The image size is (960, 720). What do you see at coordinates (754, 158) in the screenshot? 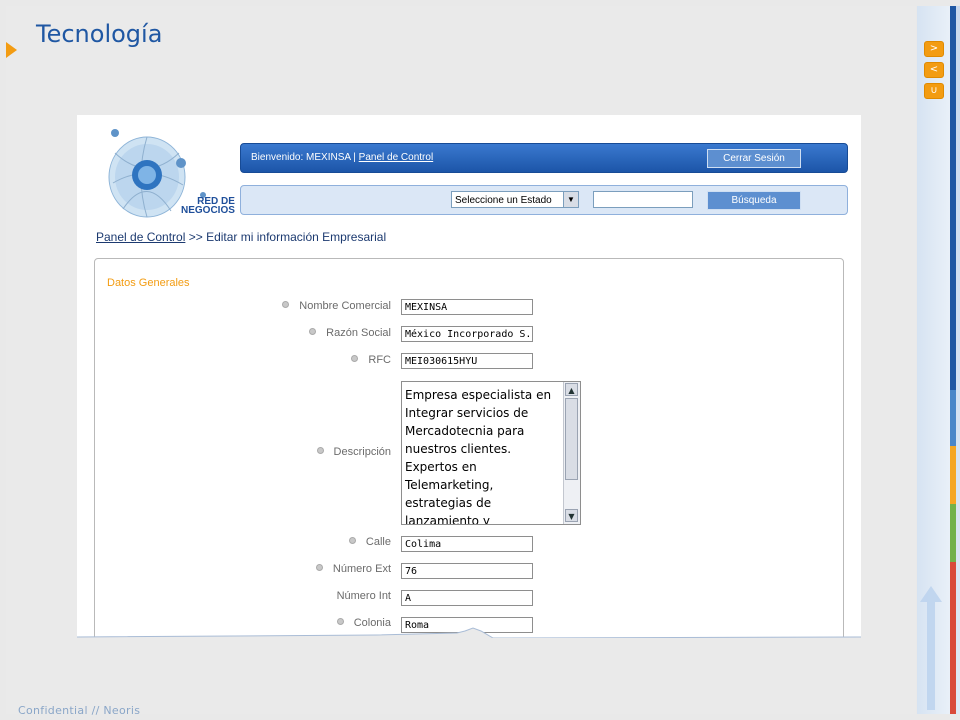
I see `logout-button: Cerrar Sesión` at bounding box center [754, 158].